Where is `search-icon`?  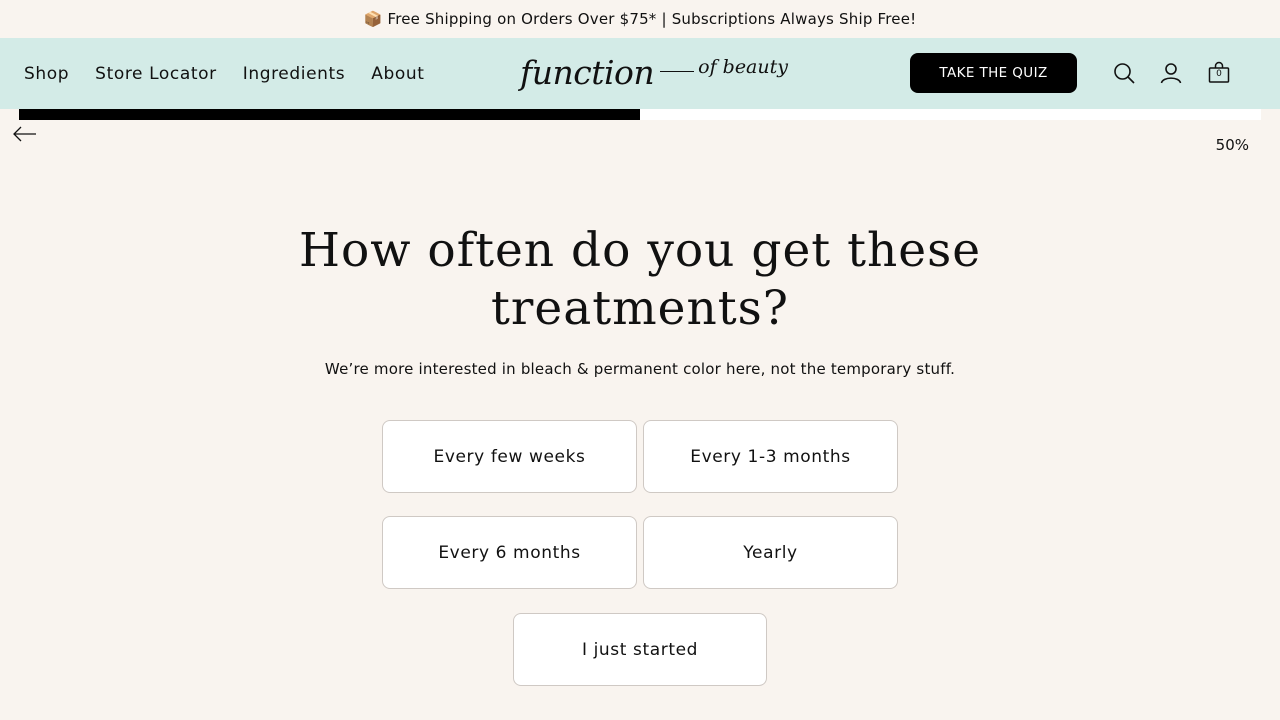 search-icon is located at coordinates (1124, 73).